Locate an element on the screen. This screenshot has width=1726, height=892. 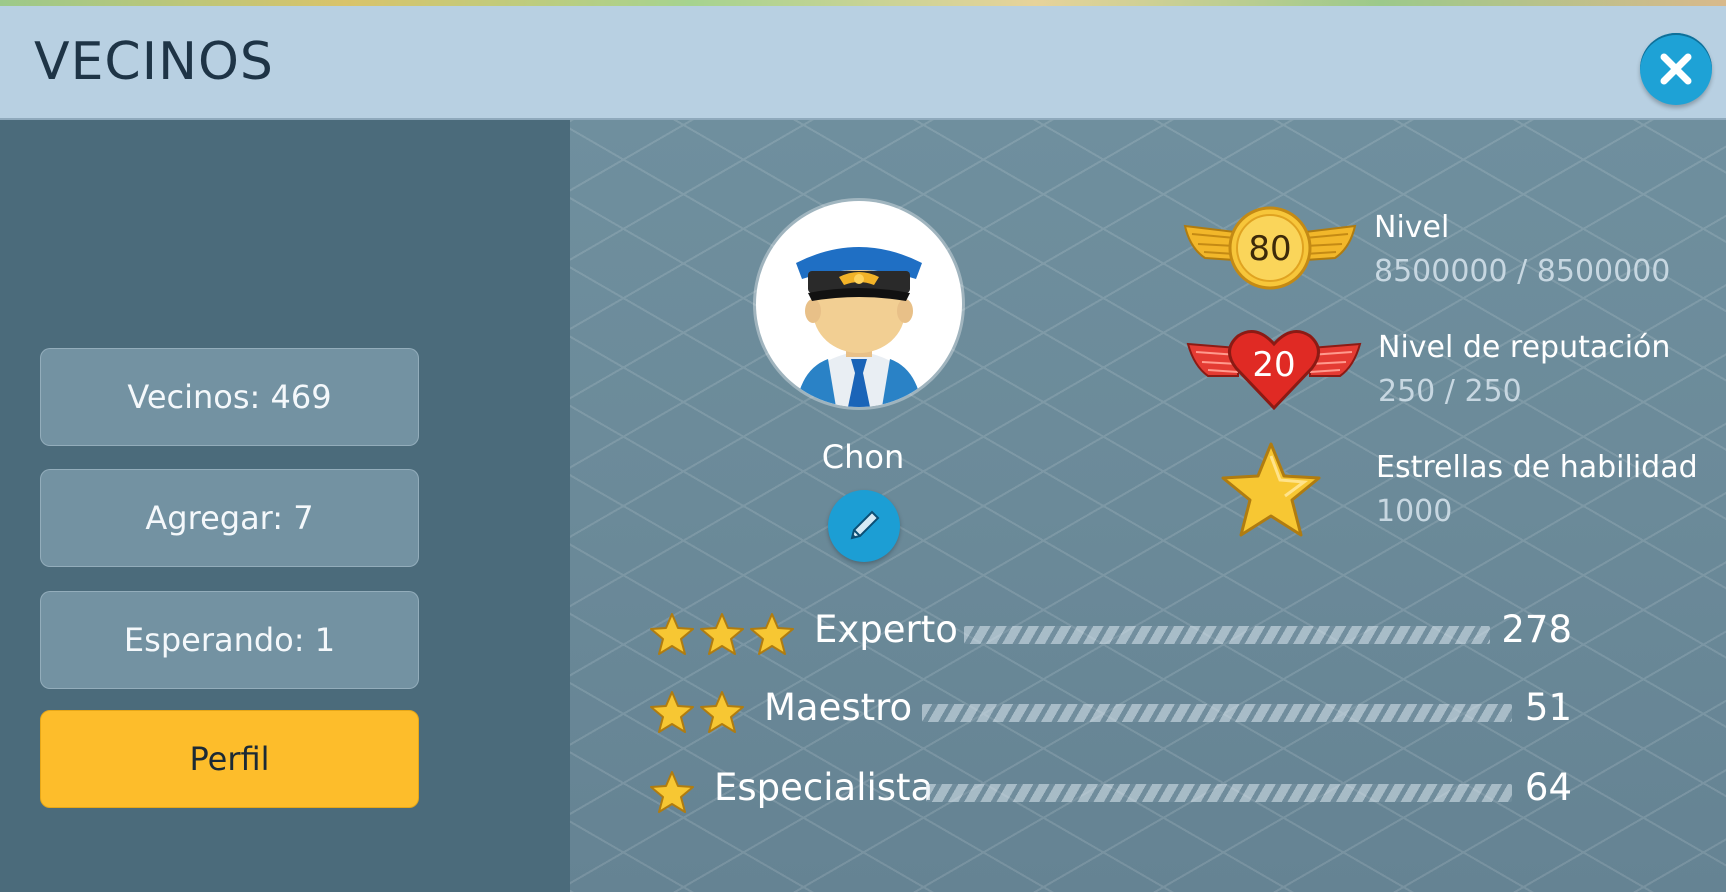
rank-label-maestro: Maestro is located at coordinates (838, 707).